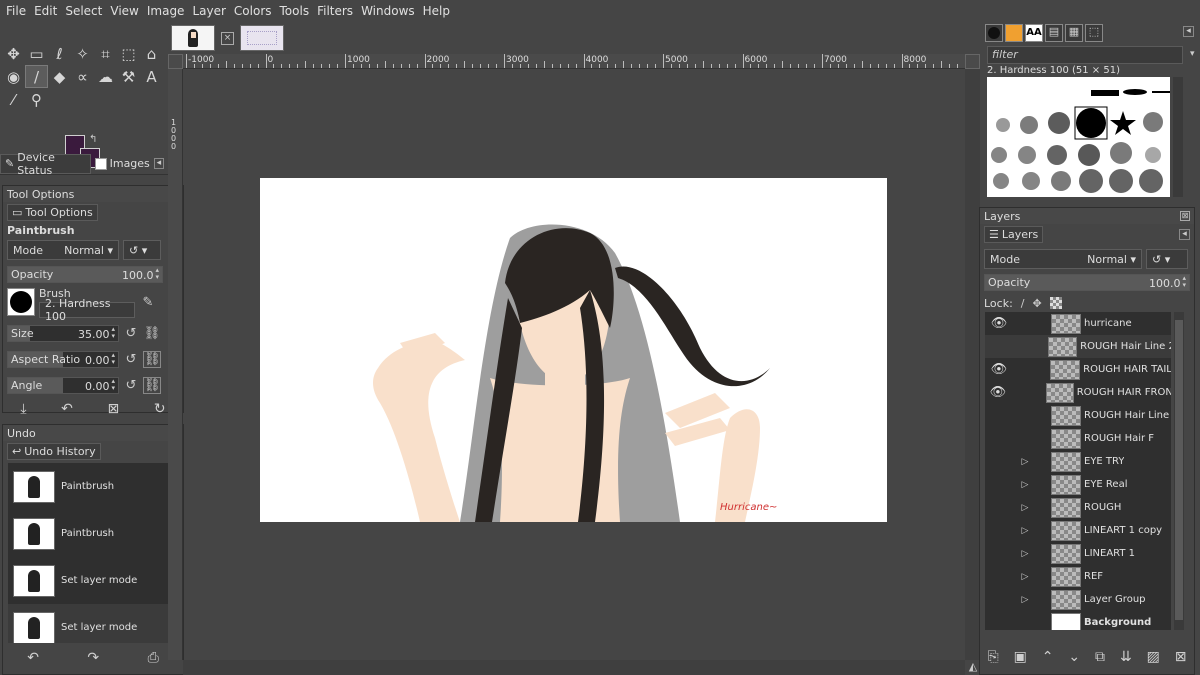 This screenshot has height=675, width=1200. Describe the element at coordinates (67, 409) in the screenshot. I see `restore-options-icon: ↶` at that location.